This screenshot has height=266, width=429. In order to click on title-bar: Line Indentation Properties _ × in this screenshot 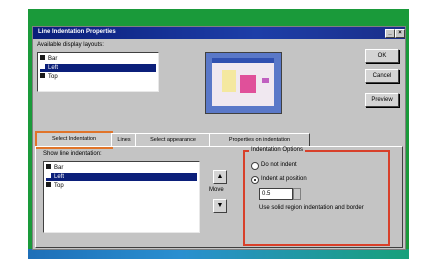, I will do `click(219, 33)`.